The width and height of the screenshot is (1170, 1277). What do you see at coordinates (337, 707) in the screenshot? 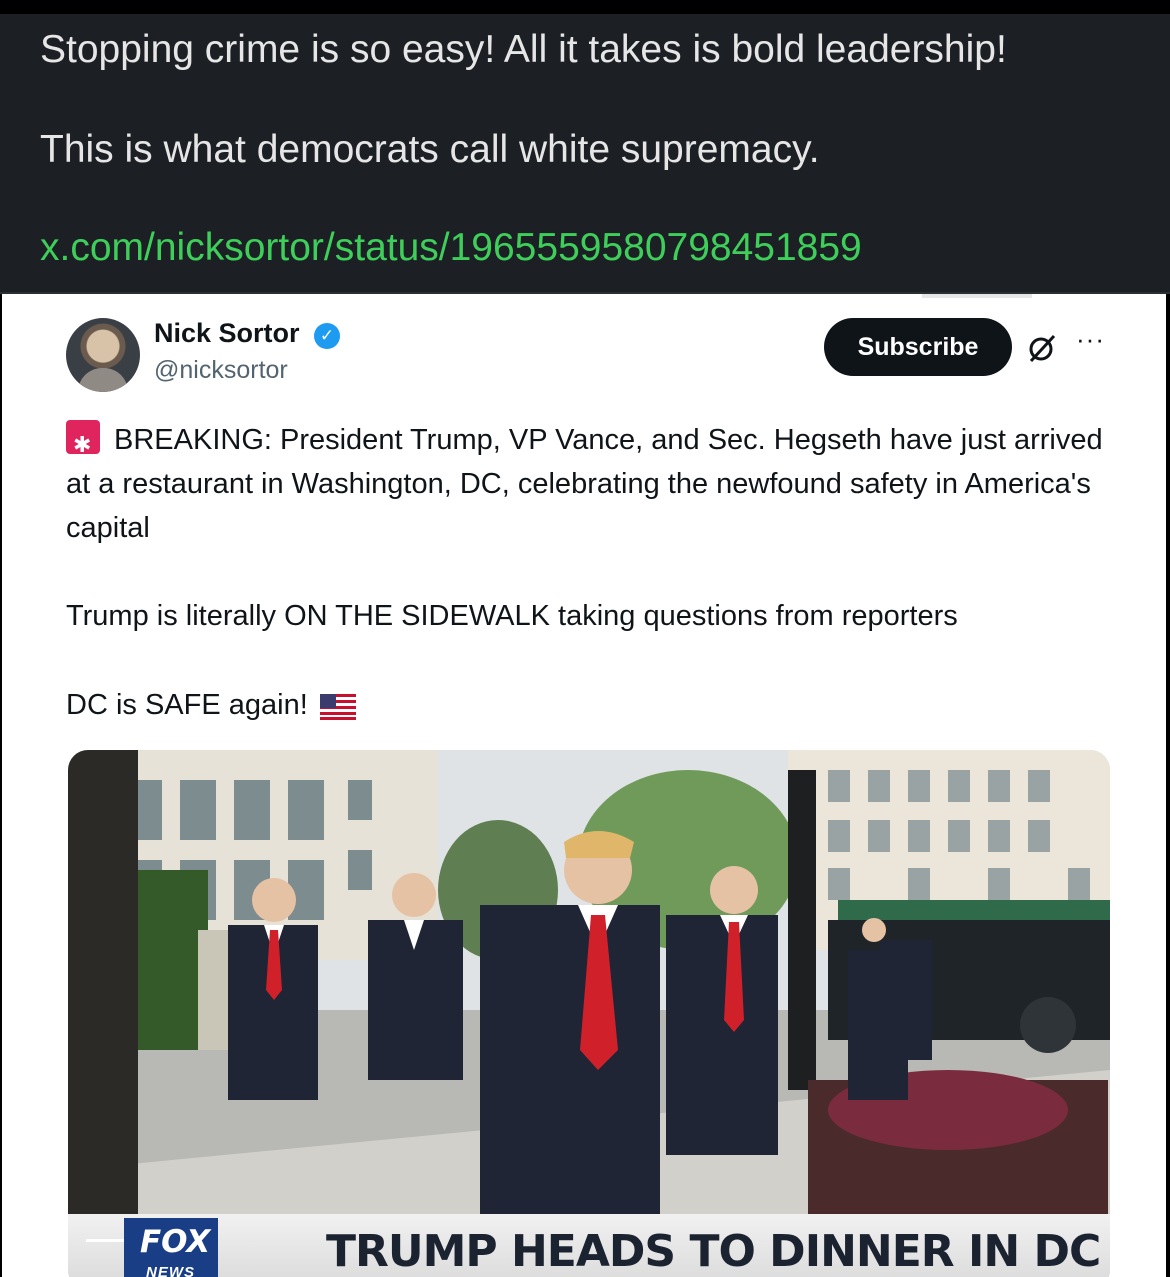
I see `us-flag-icon` at bounding box center [337, 707].